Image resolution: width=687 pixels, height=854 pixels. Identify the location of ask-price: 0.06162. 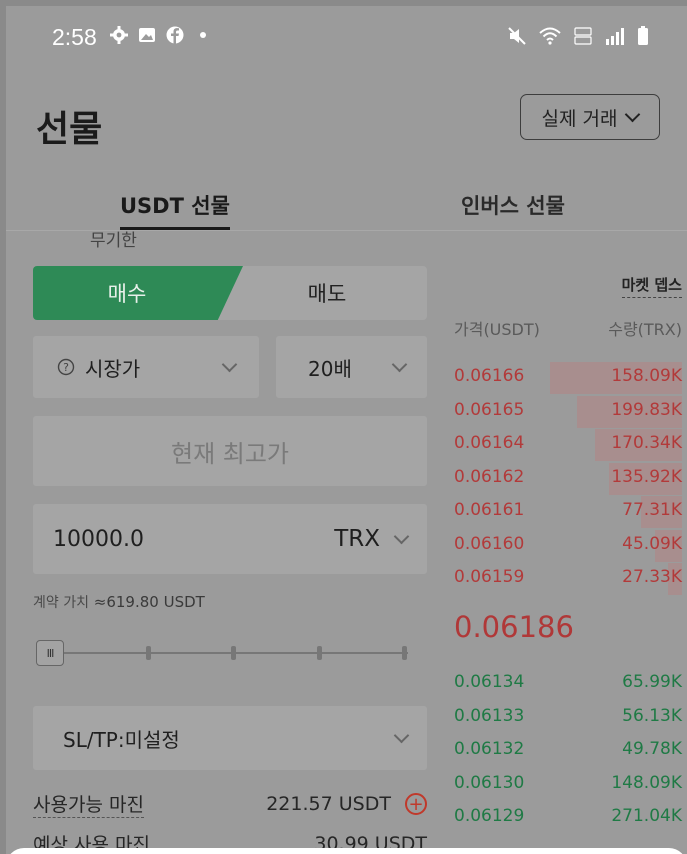
(489, 476).